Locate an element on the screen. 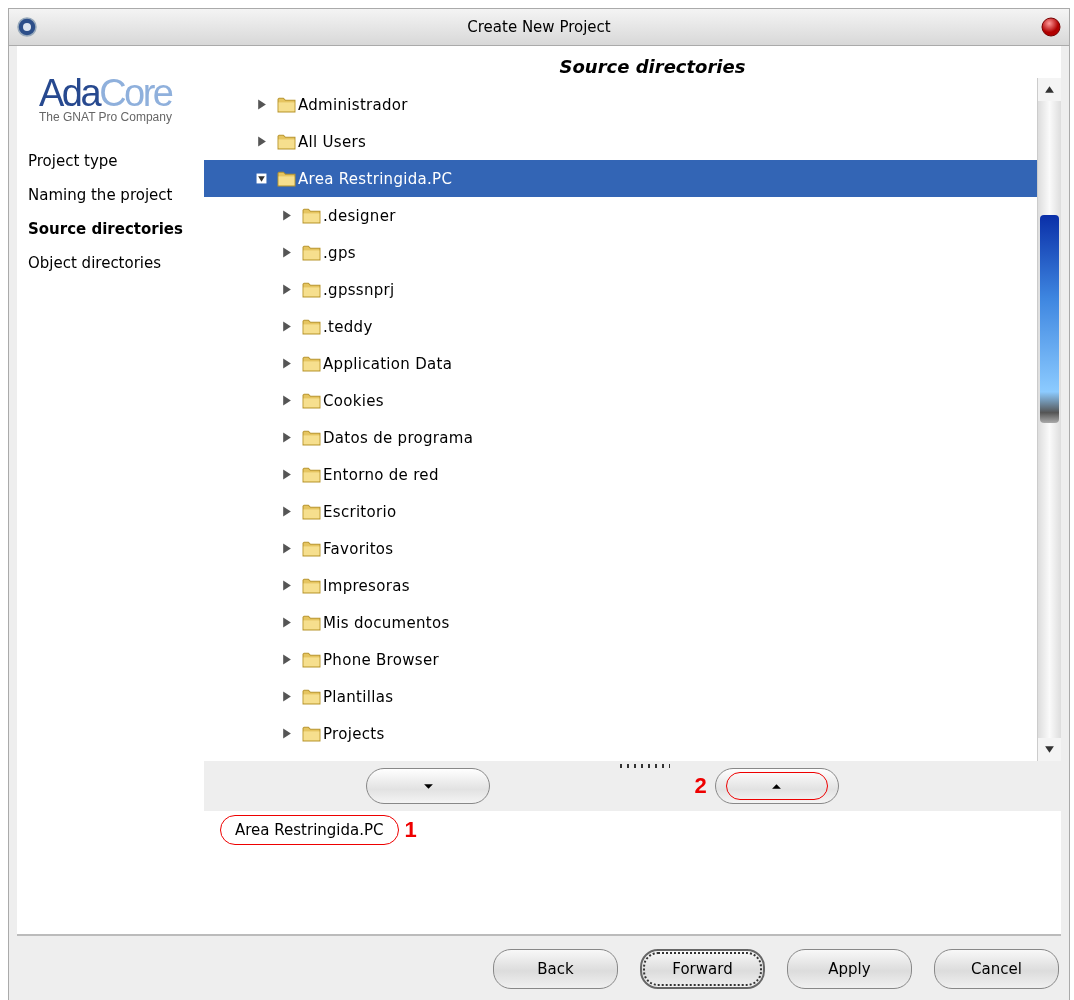 Image resolution: width=1074 pixels, height=1000 pixels. tree-row: .teddy is located at coordinates (620, 326).